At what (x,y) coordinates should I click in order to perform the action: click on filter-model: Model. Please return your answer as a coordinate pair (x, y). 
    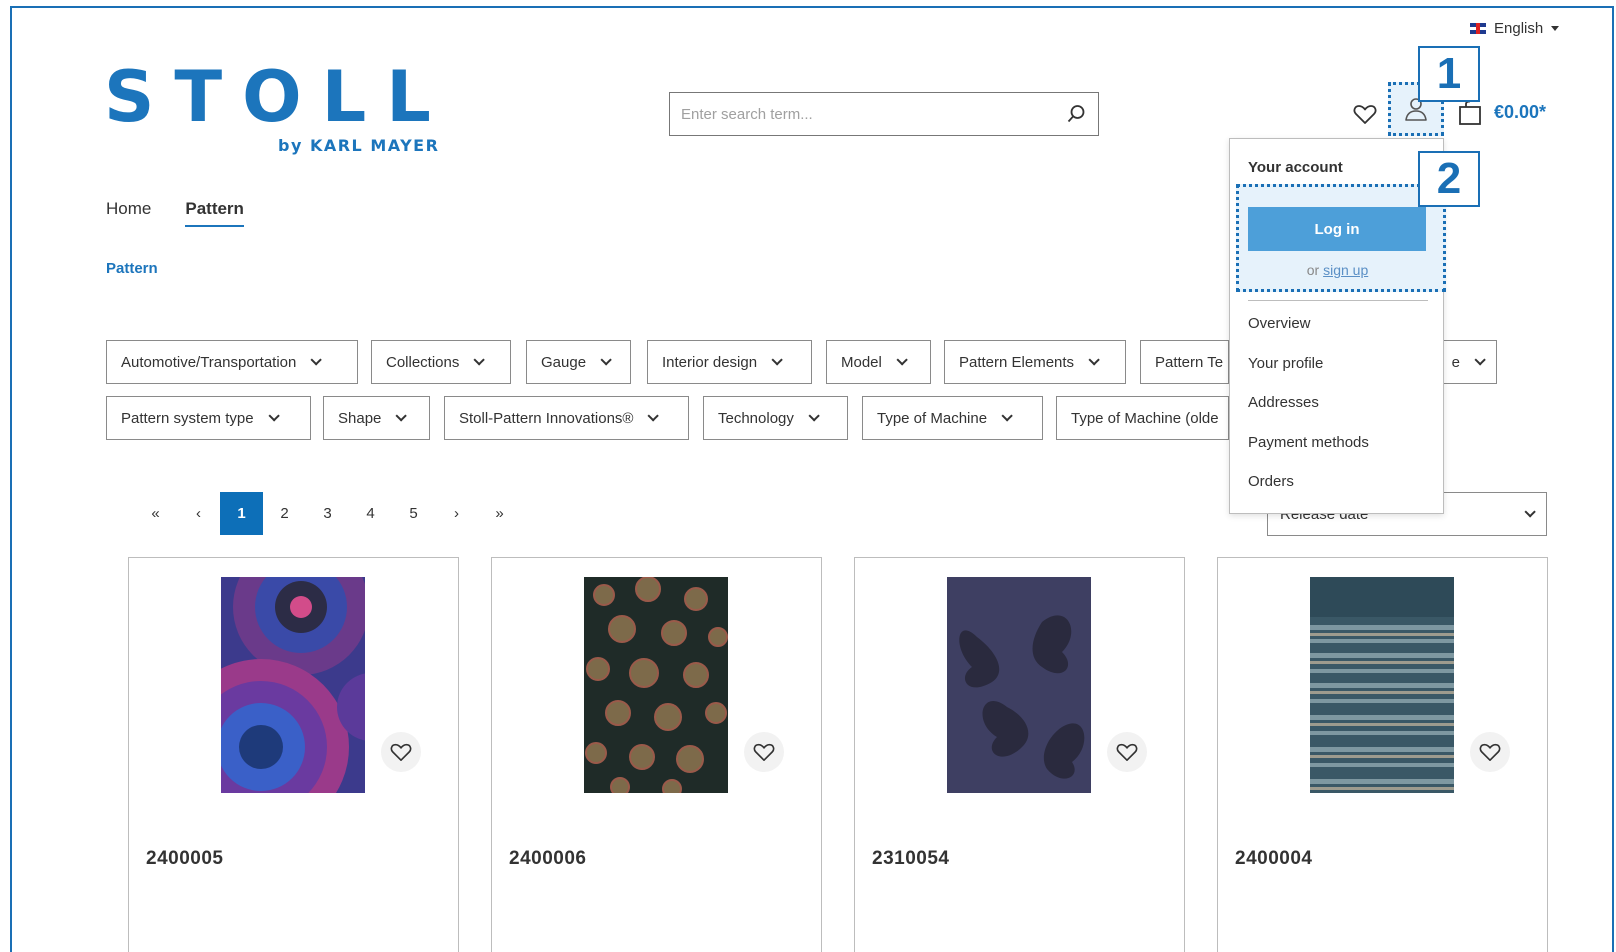
    Looking at the image, I should click on (878, 362).